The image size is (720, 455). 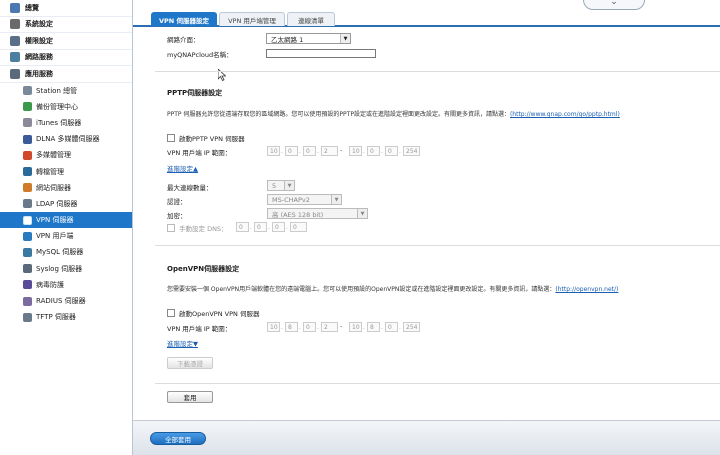 What do you see at coordinates (190, 397) in the screenshot?
I see `apply-button: 套用` at bounding box center [190, 397].